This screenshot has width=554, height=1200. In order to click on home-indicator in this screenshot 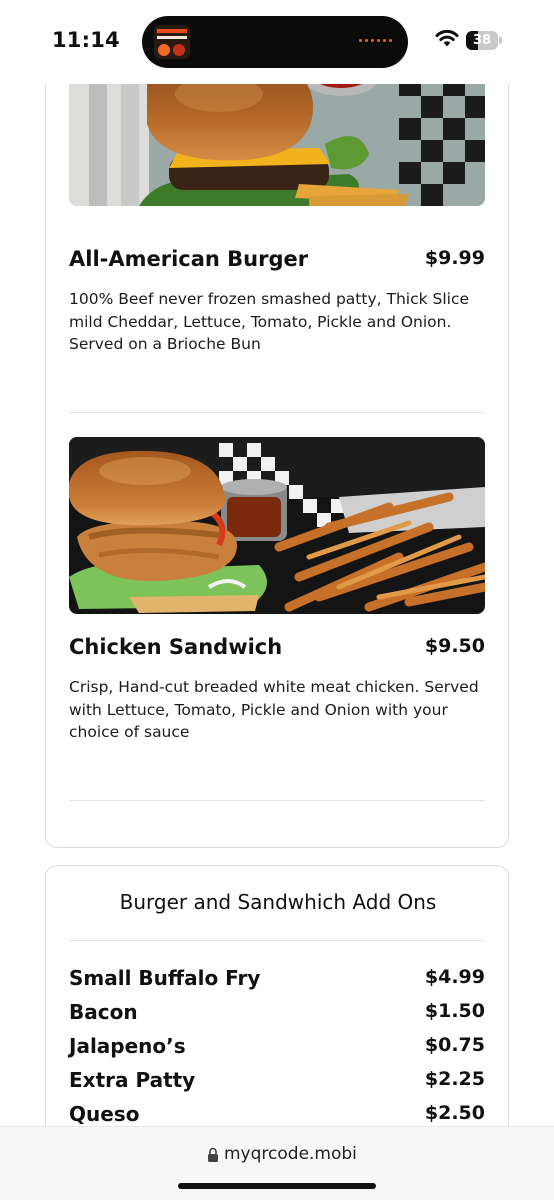, I will do `click(277, 1186)`.